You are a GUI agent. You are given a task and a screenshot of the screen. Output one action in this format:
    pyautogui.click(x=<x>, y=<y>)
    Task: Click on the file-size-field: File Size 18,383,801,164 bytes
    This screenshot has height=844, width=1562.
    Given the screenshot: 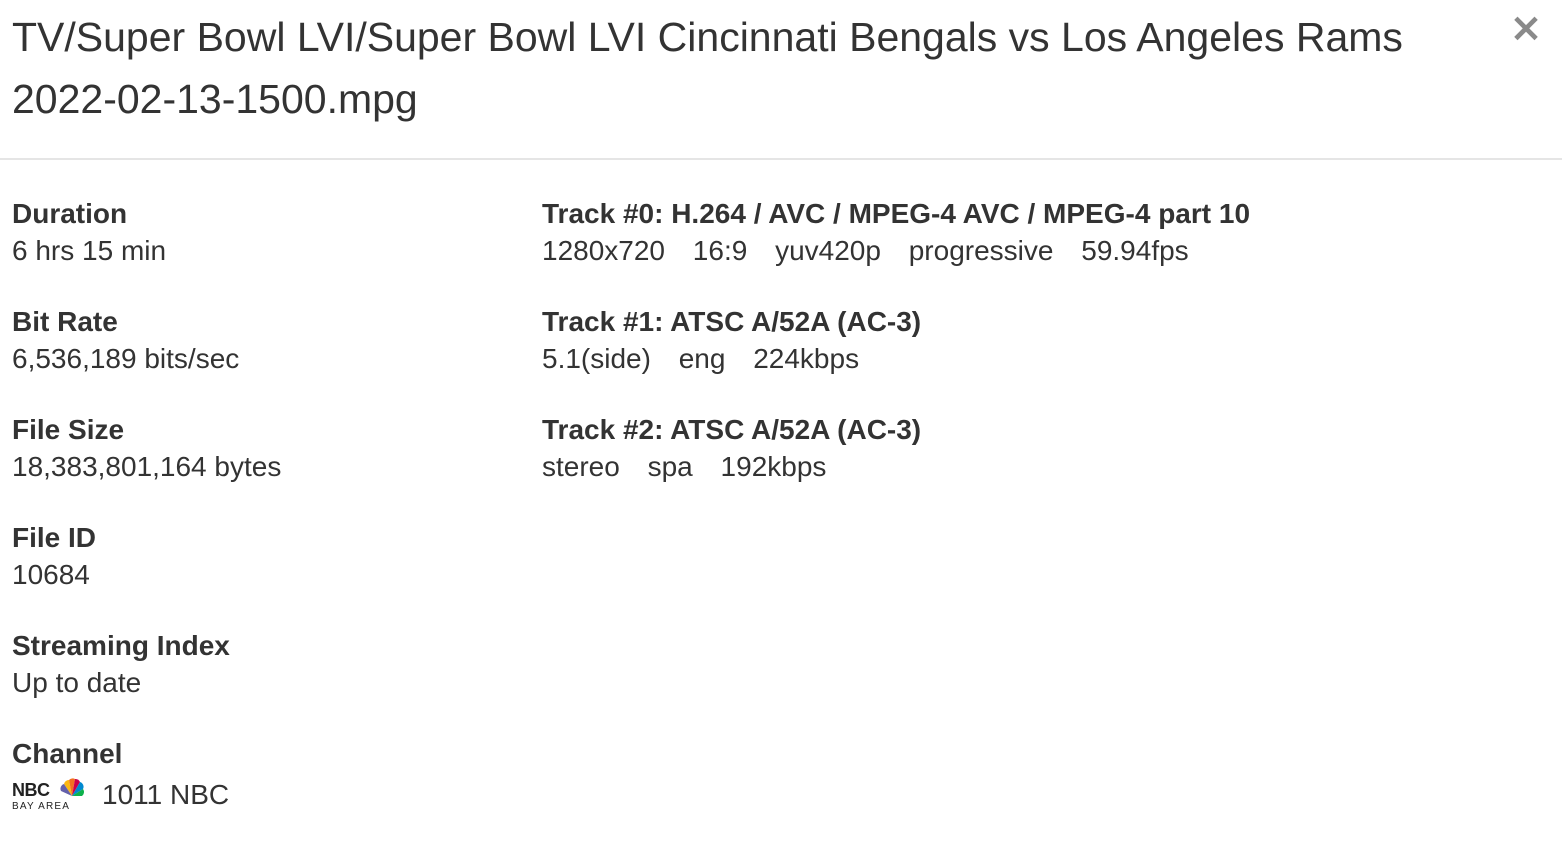 What is the action you would take?
    pyautogui.click(x=262, y=466)
    